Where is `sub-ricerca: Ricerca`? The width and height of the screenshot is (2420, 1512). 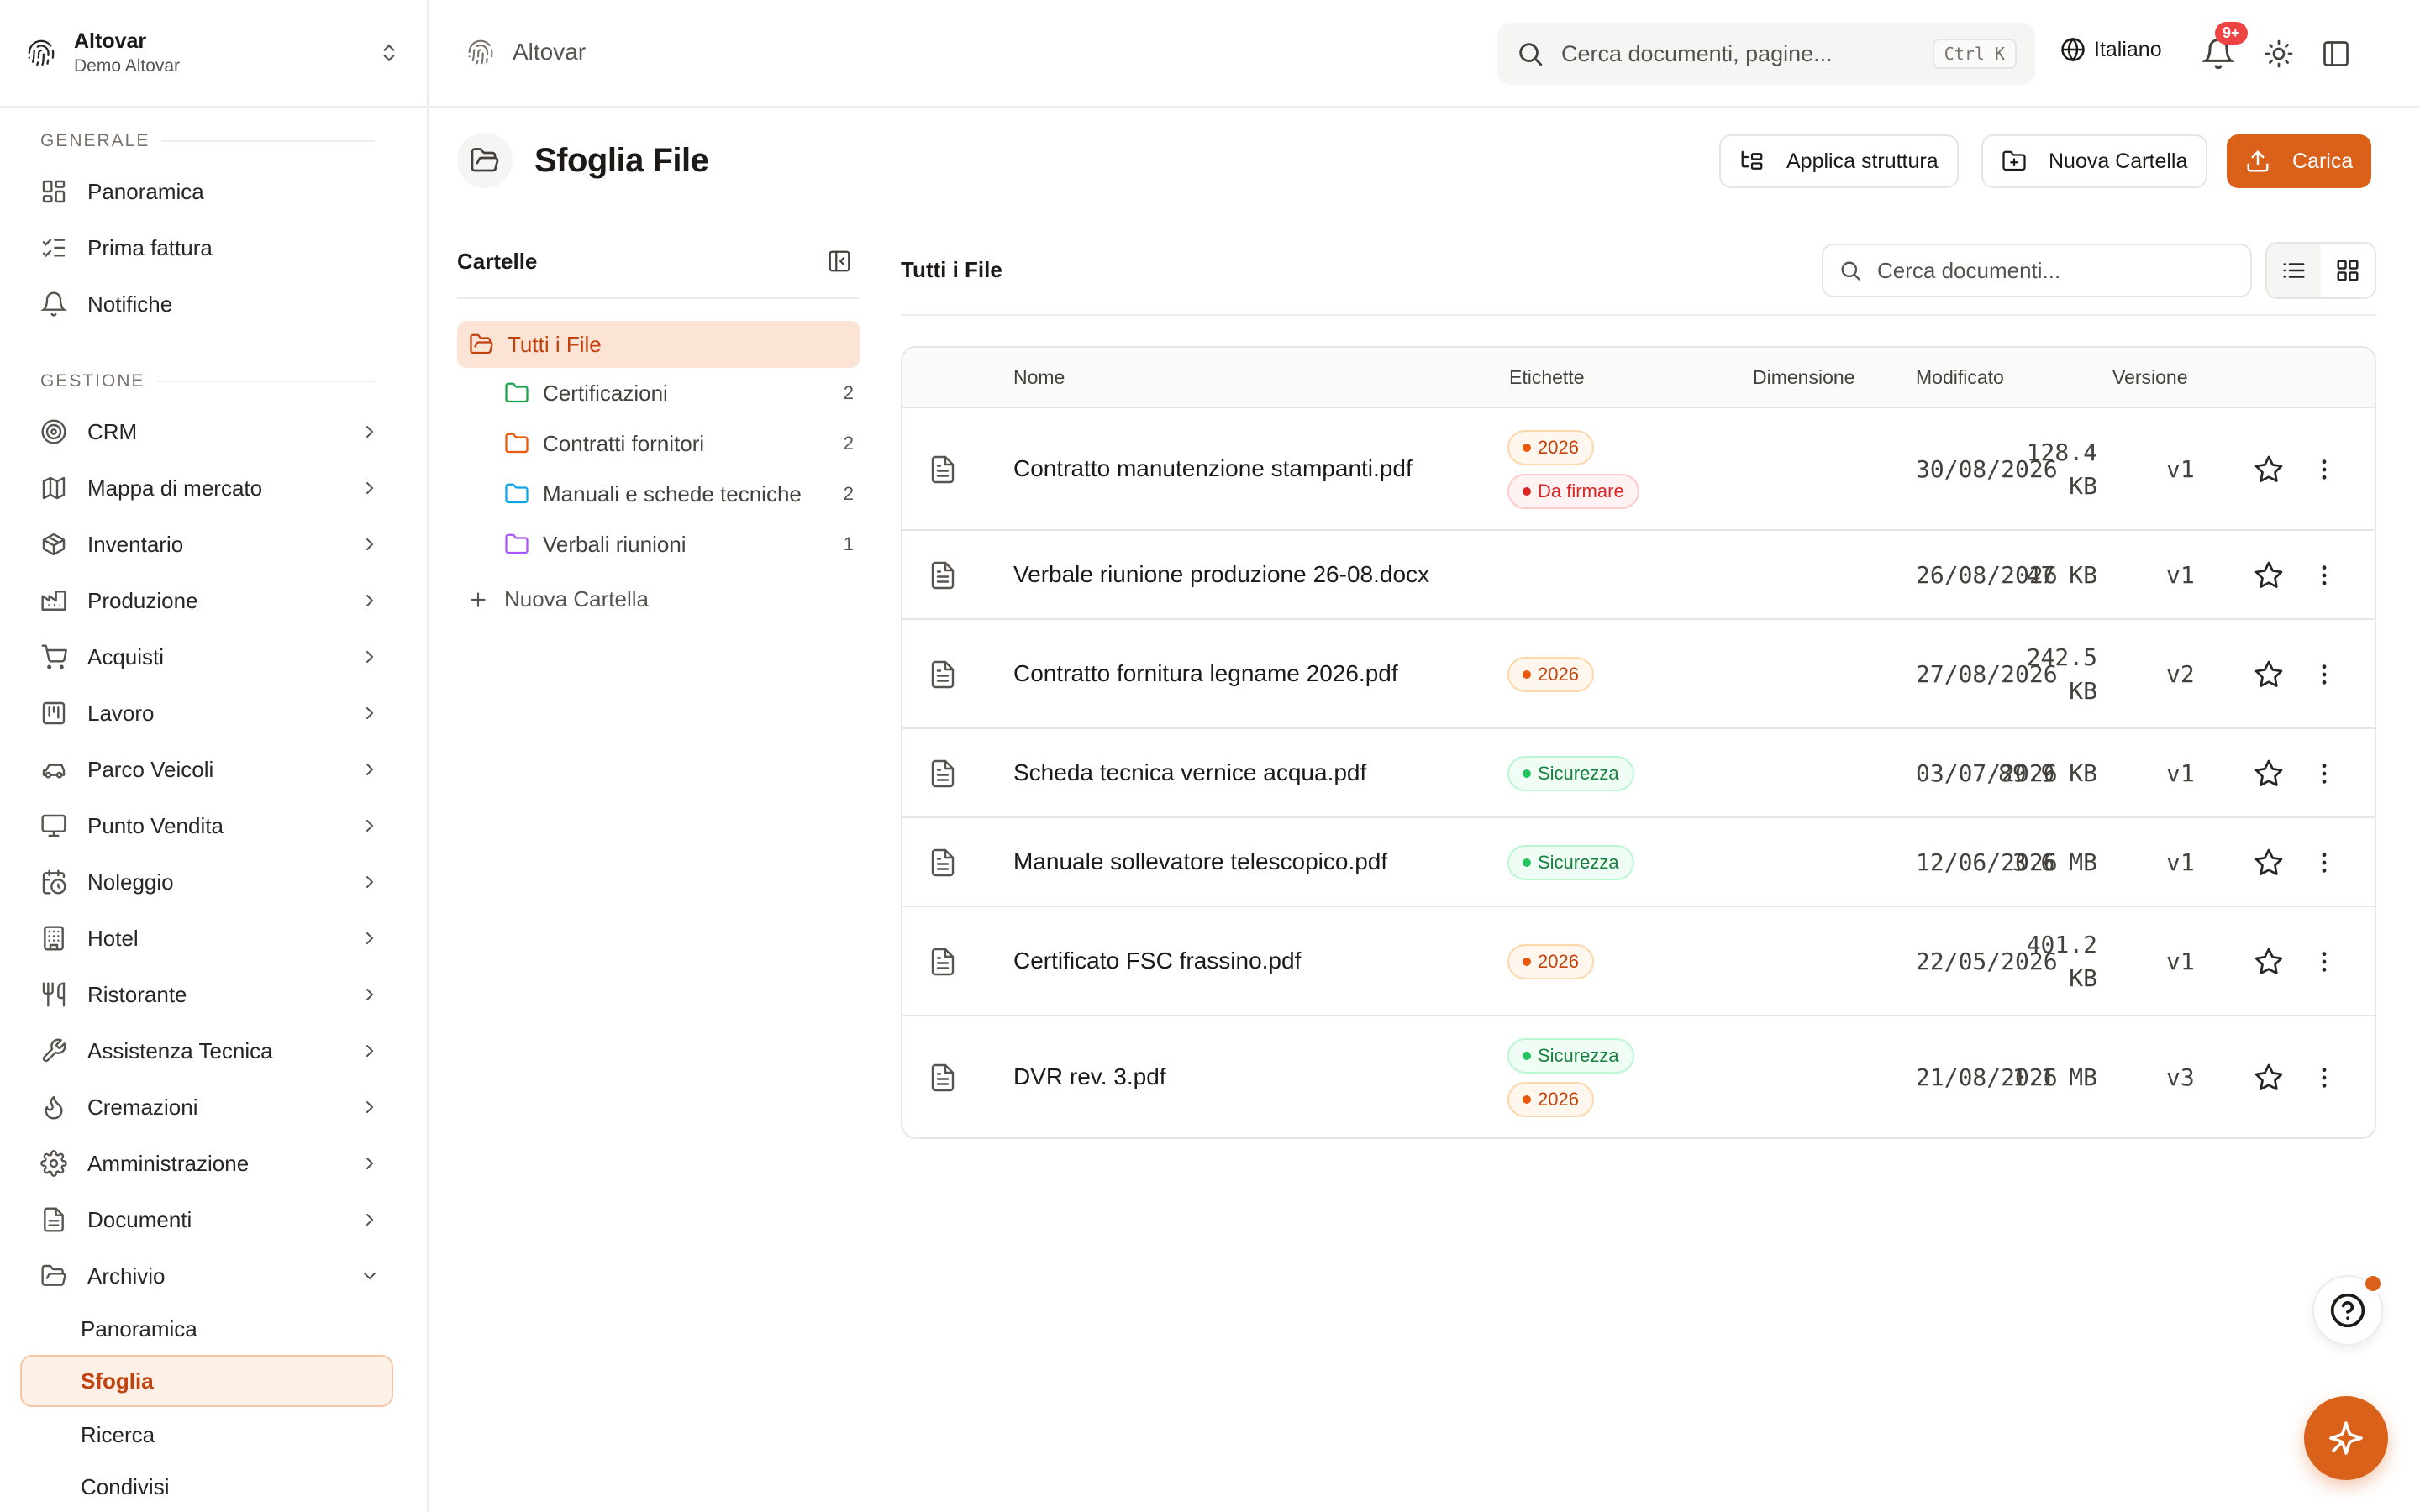 sub-ricerca: Ricerca is located at coordinates (206, 1435).